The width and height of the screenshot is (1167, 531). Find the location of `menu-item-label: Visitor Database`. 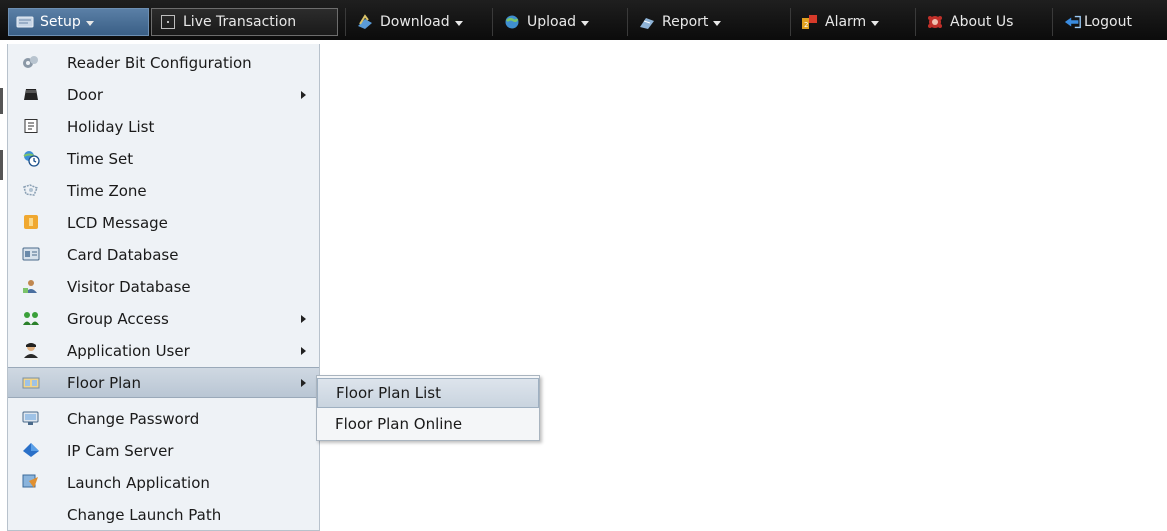

menu-item-label: Visitor Database is located at coordinates (129, 286).